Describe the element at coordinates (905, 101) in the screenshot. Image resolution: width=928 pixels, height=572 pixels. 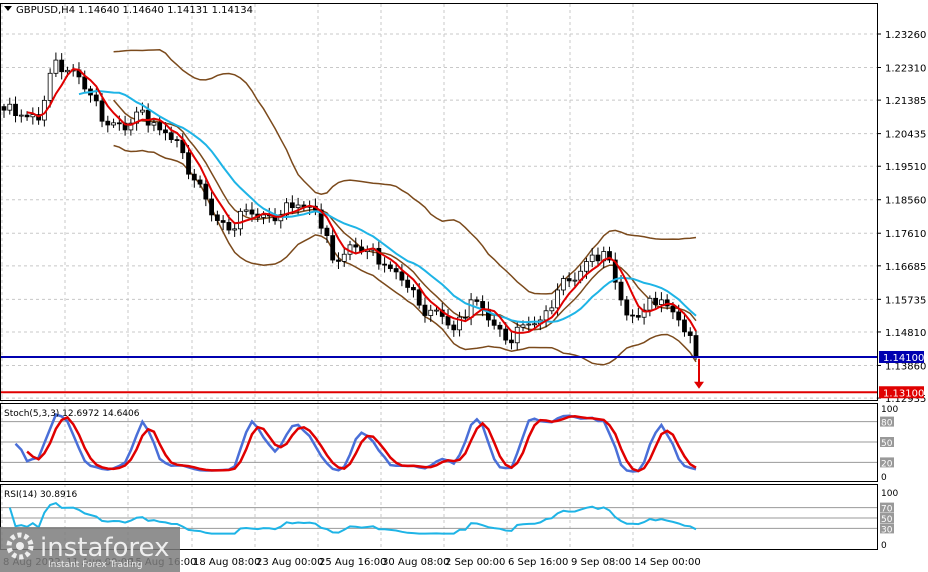
I see `price-axis-label: 1.21385` at that location.